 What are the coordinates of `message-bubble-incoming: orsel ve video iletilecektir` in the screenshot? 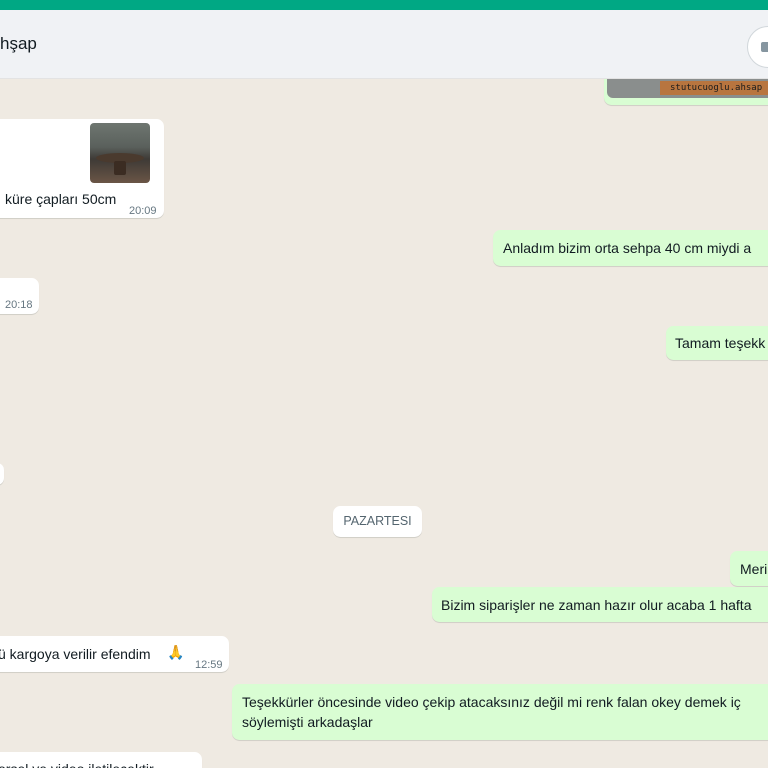 It's located at (101, 760).